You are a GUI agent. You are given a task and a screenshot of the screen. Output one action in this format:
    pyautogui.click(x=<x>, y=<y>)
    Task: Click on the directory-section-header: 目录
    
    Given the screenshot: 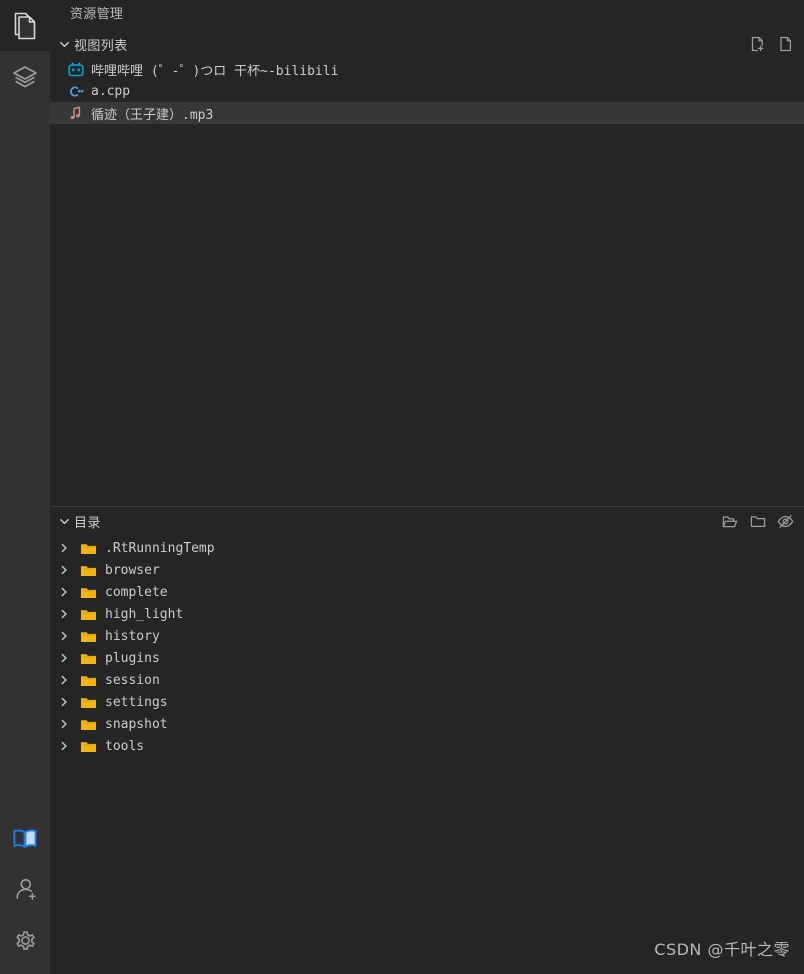 What is the action you would take?
    pyautogui.click(x=427, y=520)
    